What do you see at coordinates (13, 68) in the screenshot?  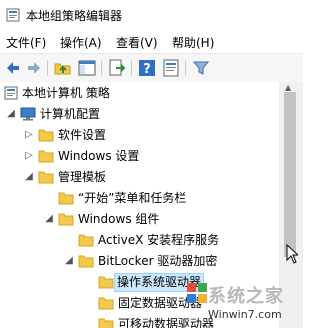 I see `back-icon` at bounding box center [13, 68].